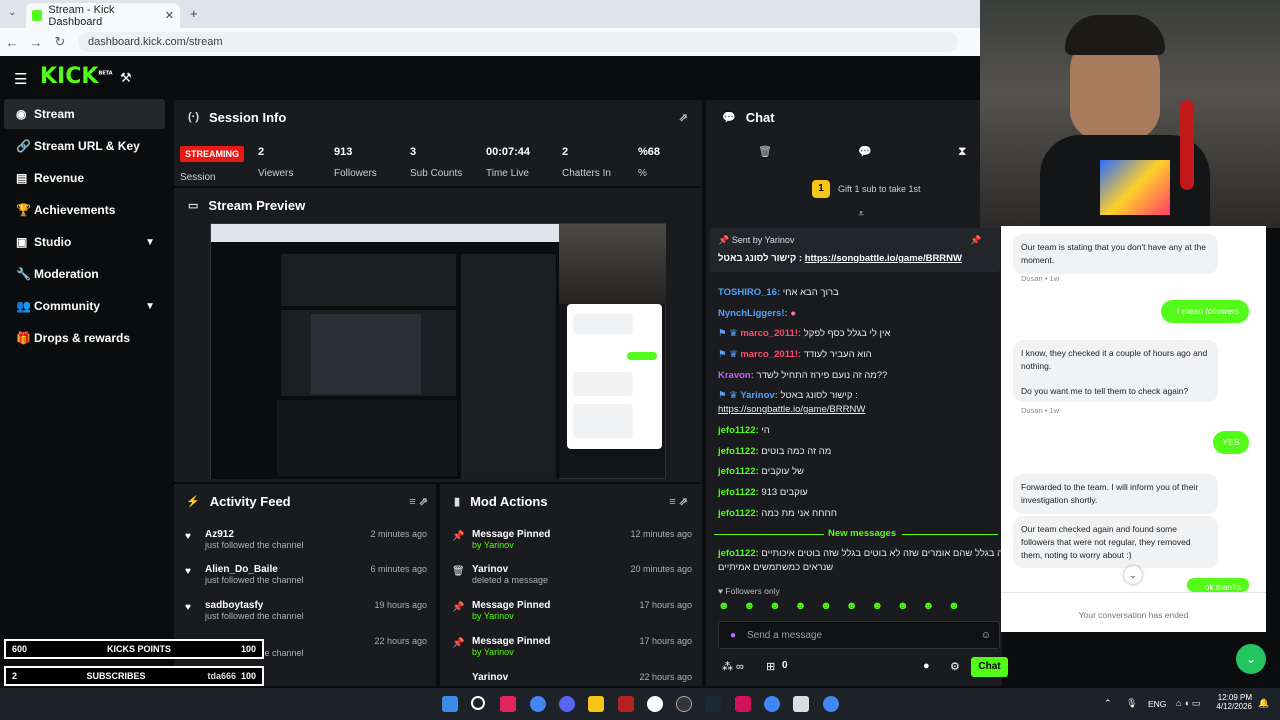 This screenshot has height=720, width=1280. I want to click on subscribes-widget: 2 SUBSCRIBES tda666 100, so click(134, 676).